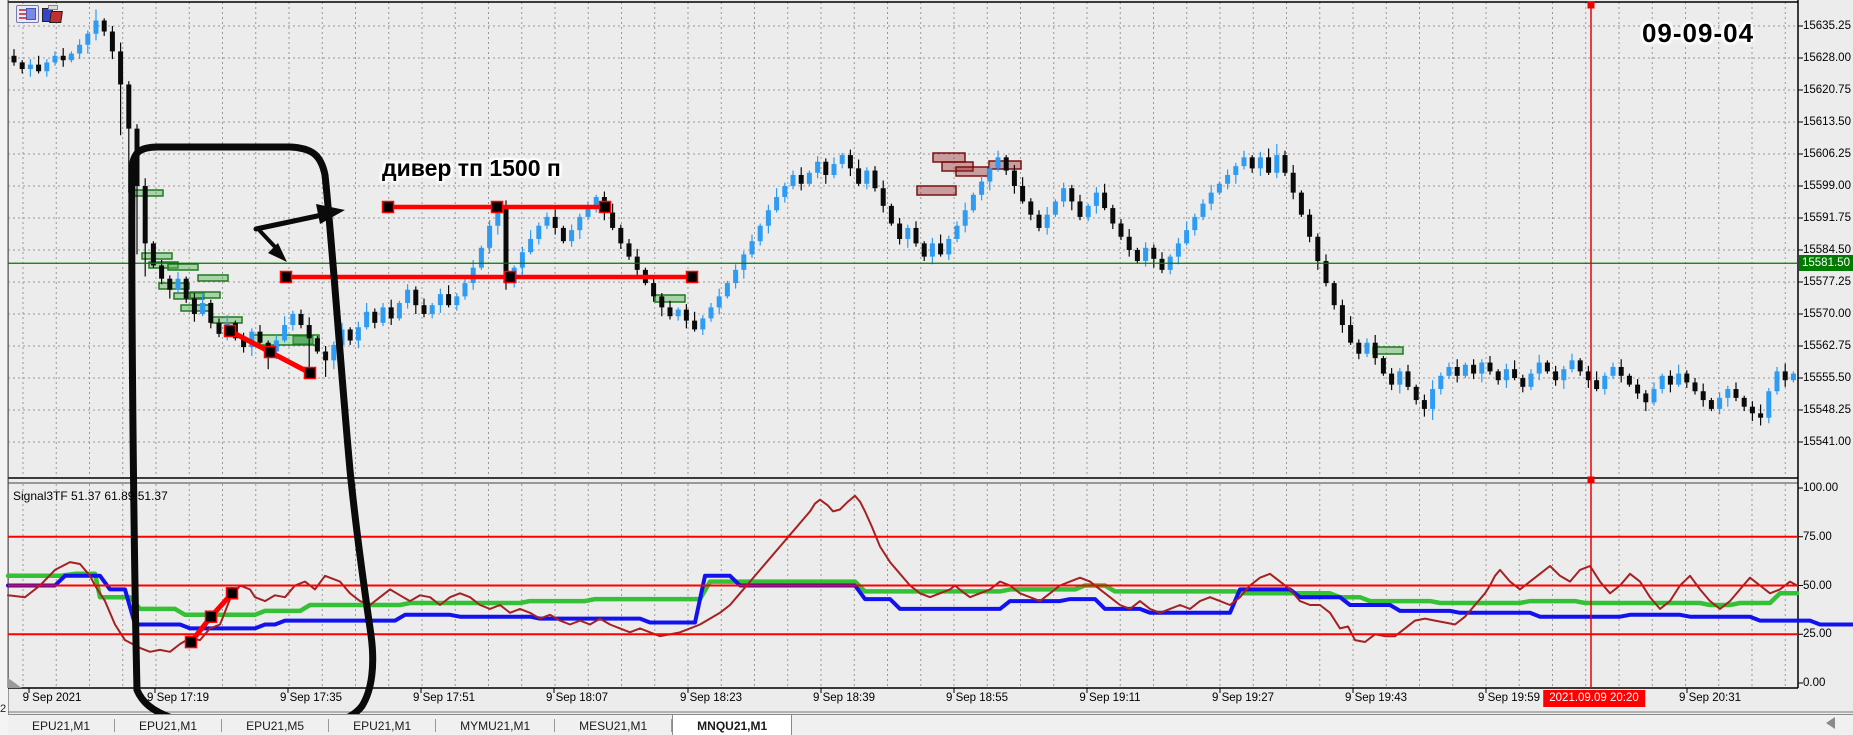 The width and height of the screenshot is (1853, 735). I want to click on indicator-level-label: 100.00, so click(1821, 488).